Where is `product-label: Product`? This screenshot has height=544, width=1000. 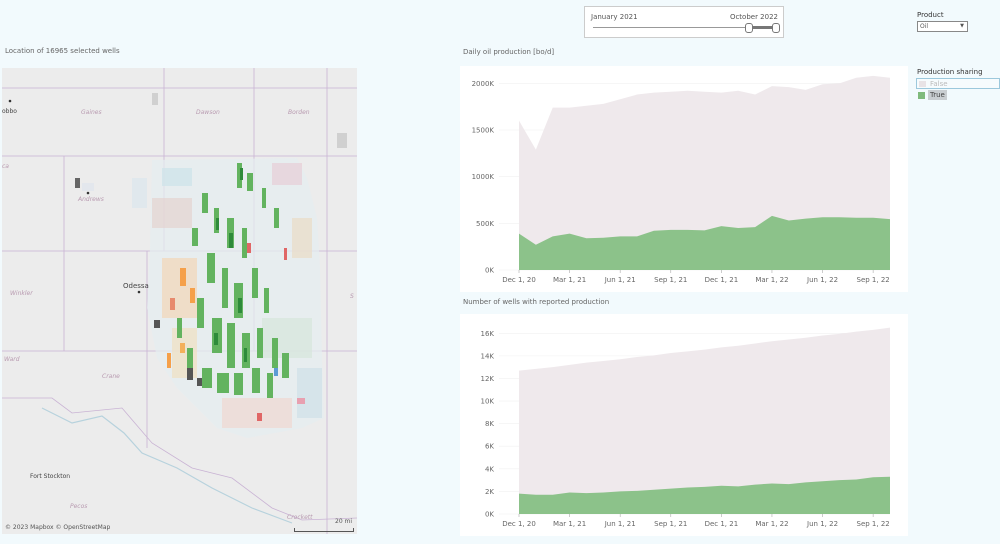 product-label: Product is located at coordinates (930, 15).